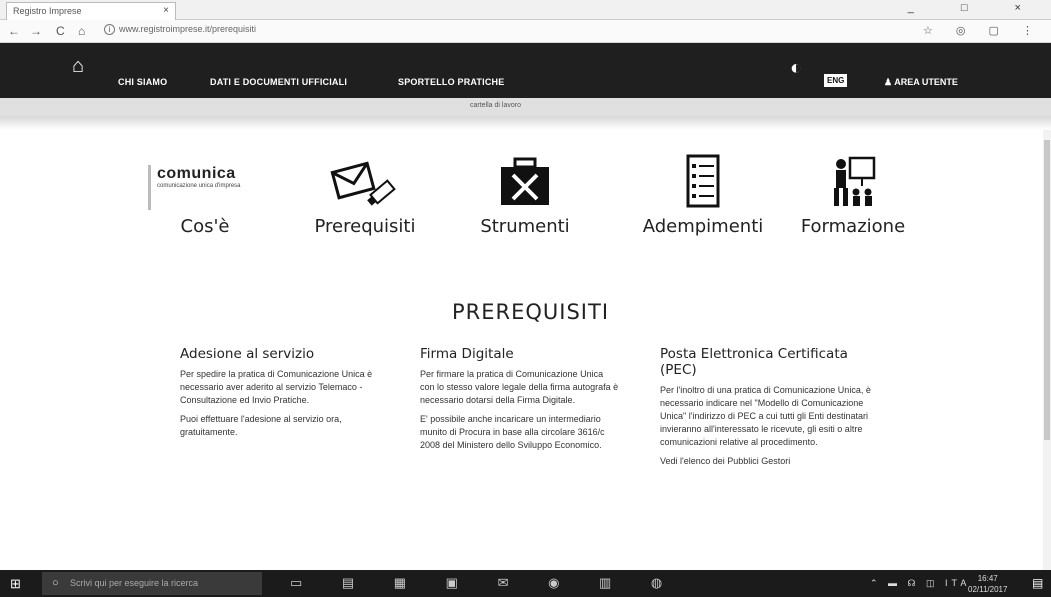  What do you see at coordinates (454, 29) in the screenshot?
I see `url-field: i www.registroimprese.it/prerequisiti` at bounding box center [454, 29].